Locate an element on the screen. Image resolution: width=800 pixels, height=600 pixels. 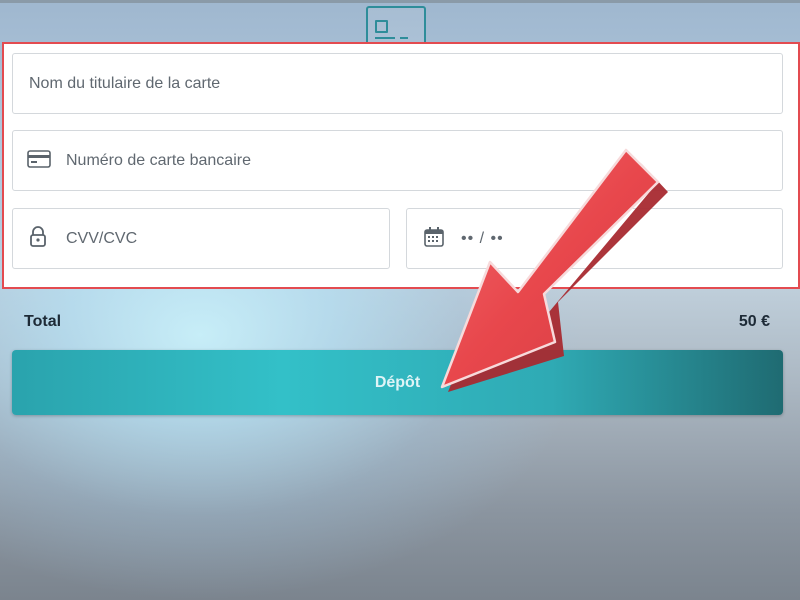
credit-card-icon is located at coordinates (39, 160).